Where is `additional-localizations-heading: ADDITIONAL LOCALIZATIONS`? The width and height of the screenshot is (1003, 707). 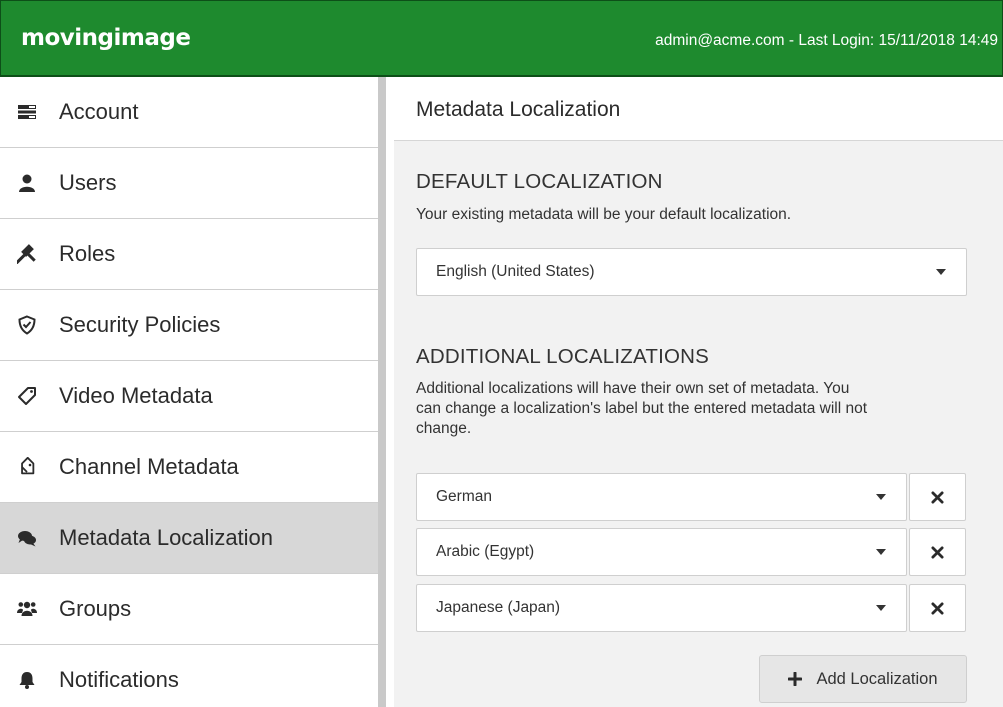
additional-localizations-heading: ADDITIONAL LOCALIZATIONS is located at coordinates (562, 356).